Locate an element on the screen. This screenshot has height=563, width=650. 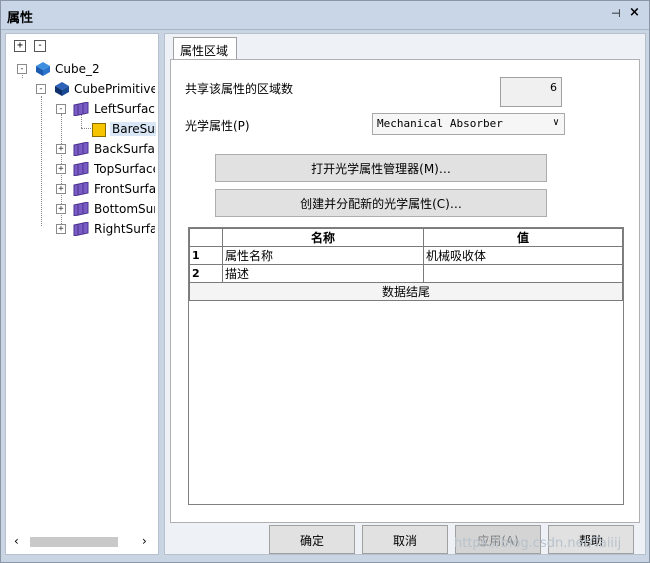
cancel-button: 取消 is located at coordinates (405, 539).